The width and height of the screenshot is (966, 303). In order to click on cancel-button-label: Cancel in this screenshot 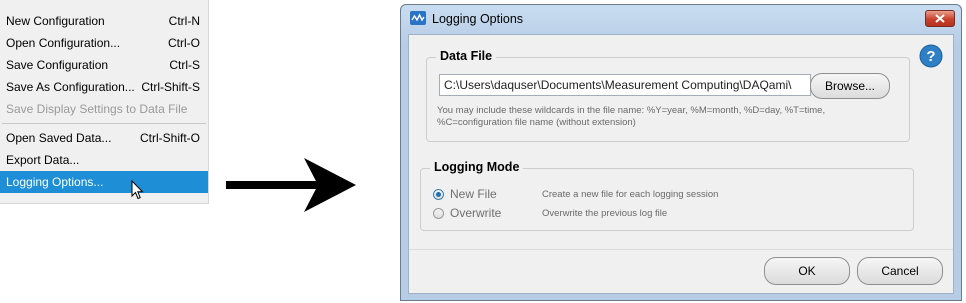, I will do `click(900, 271)`.